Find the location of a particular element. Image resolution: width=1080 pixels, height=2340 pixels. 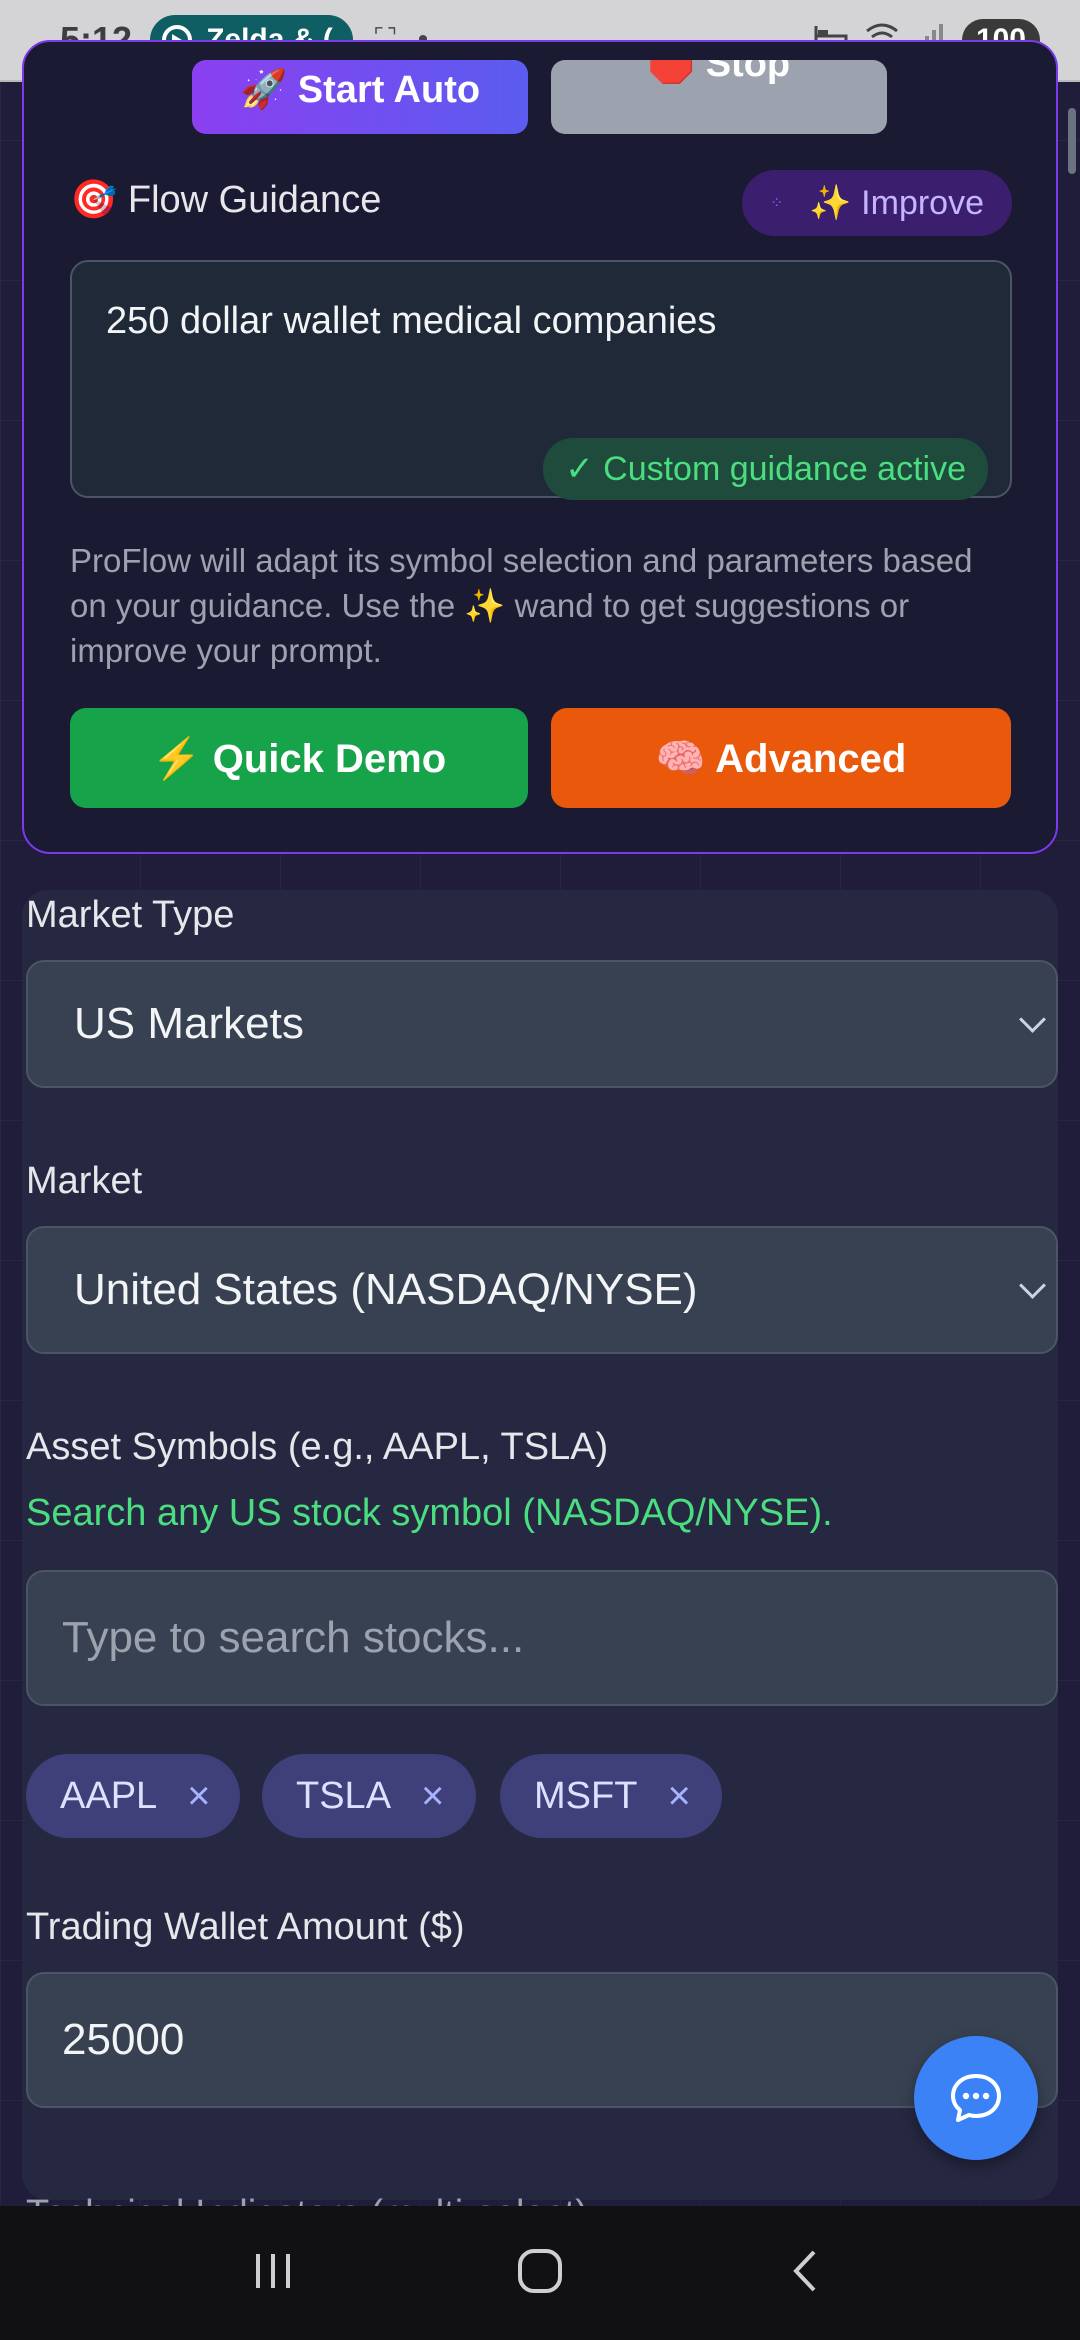

symbol-chip-tsla: TSLA × is located at coordinates (369, 1796).